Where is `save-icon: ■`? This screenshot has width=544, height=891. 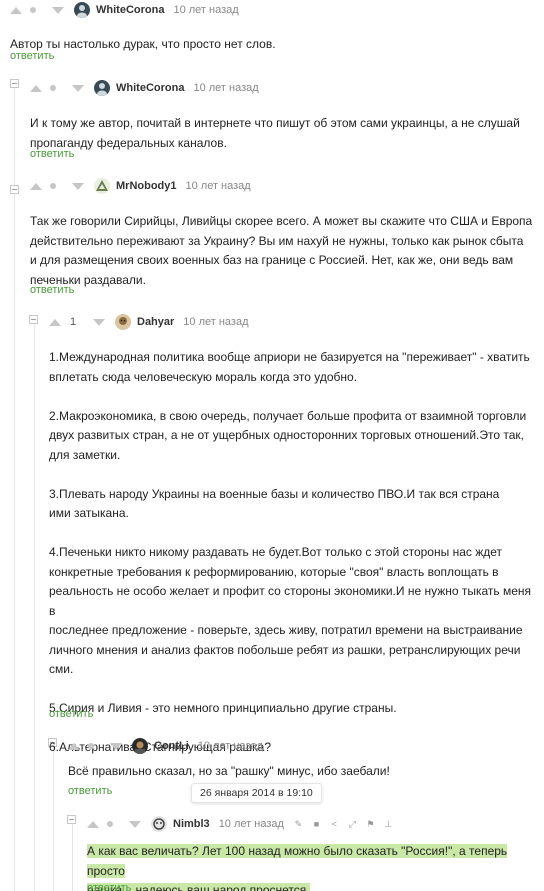
save-icon: ■ is located at coordinates (316, 824).